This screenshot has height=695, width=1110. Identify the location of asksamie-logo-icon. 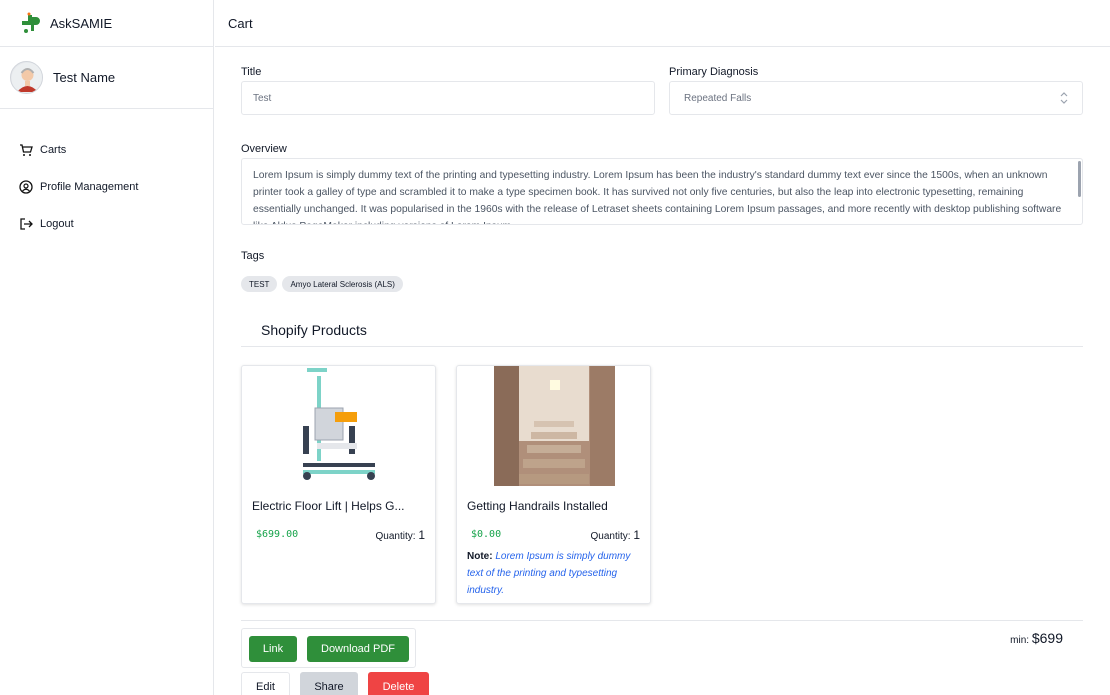
(31, 22).